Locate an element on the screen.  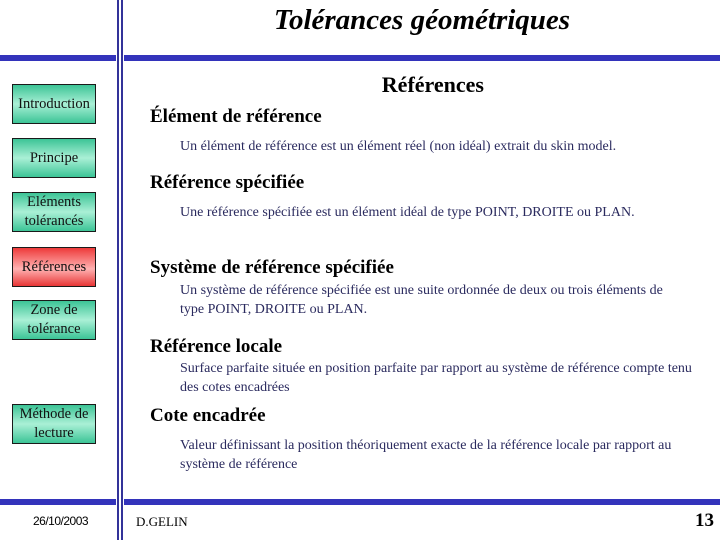
term-heading: Système de référence spécifiée is located at coordinates (272, 267).